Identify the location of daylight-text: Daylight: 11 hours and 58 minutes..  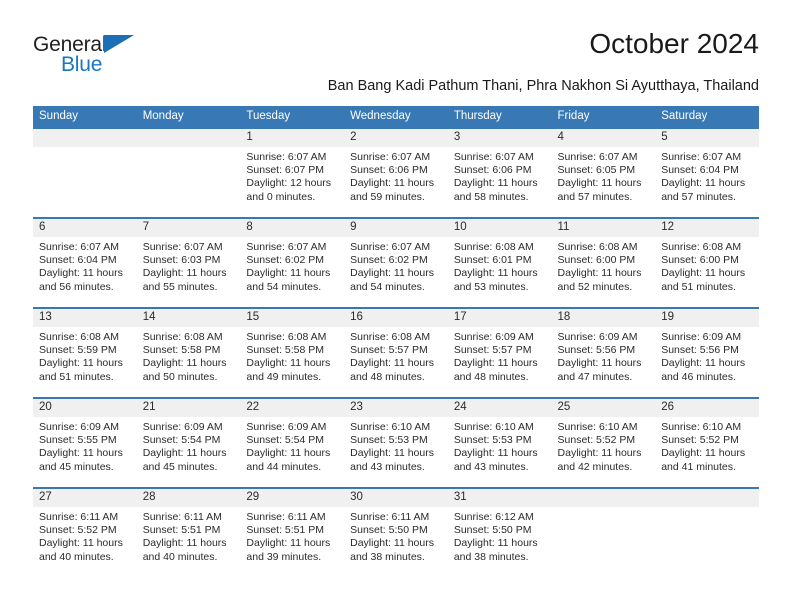
(495, 190).